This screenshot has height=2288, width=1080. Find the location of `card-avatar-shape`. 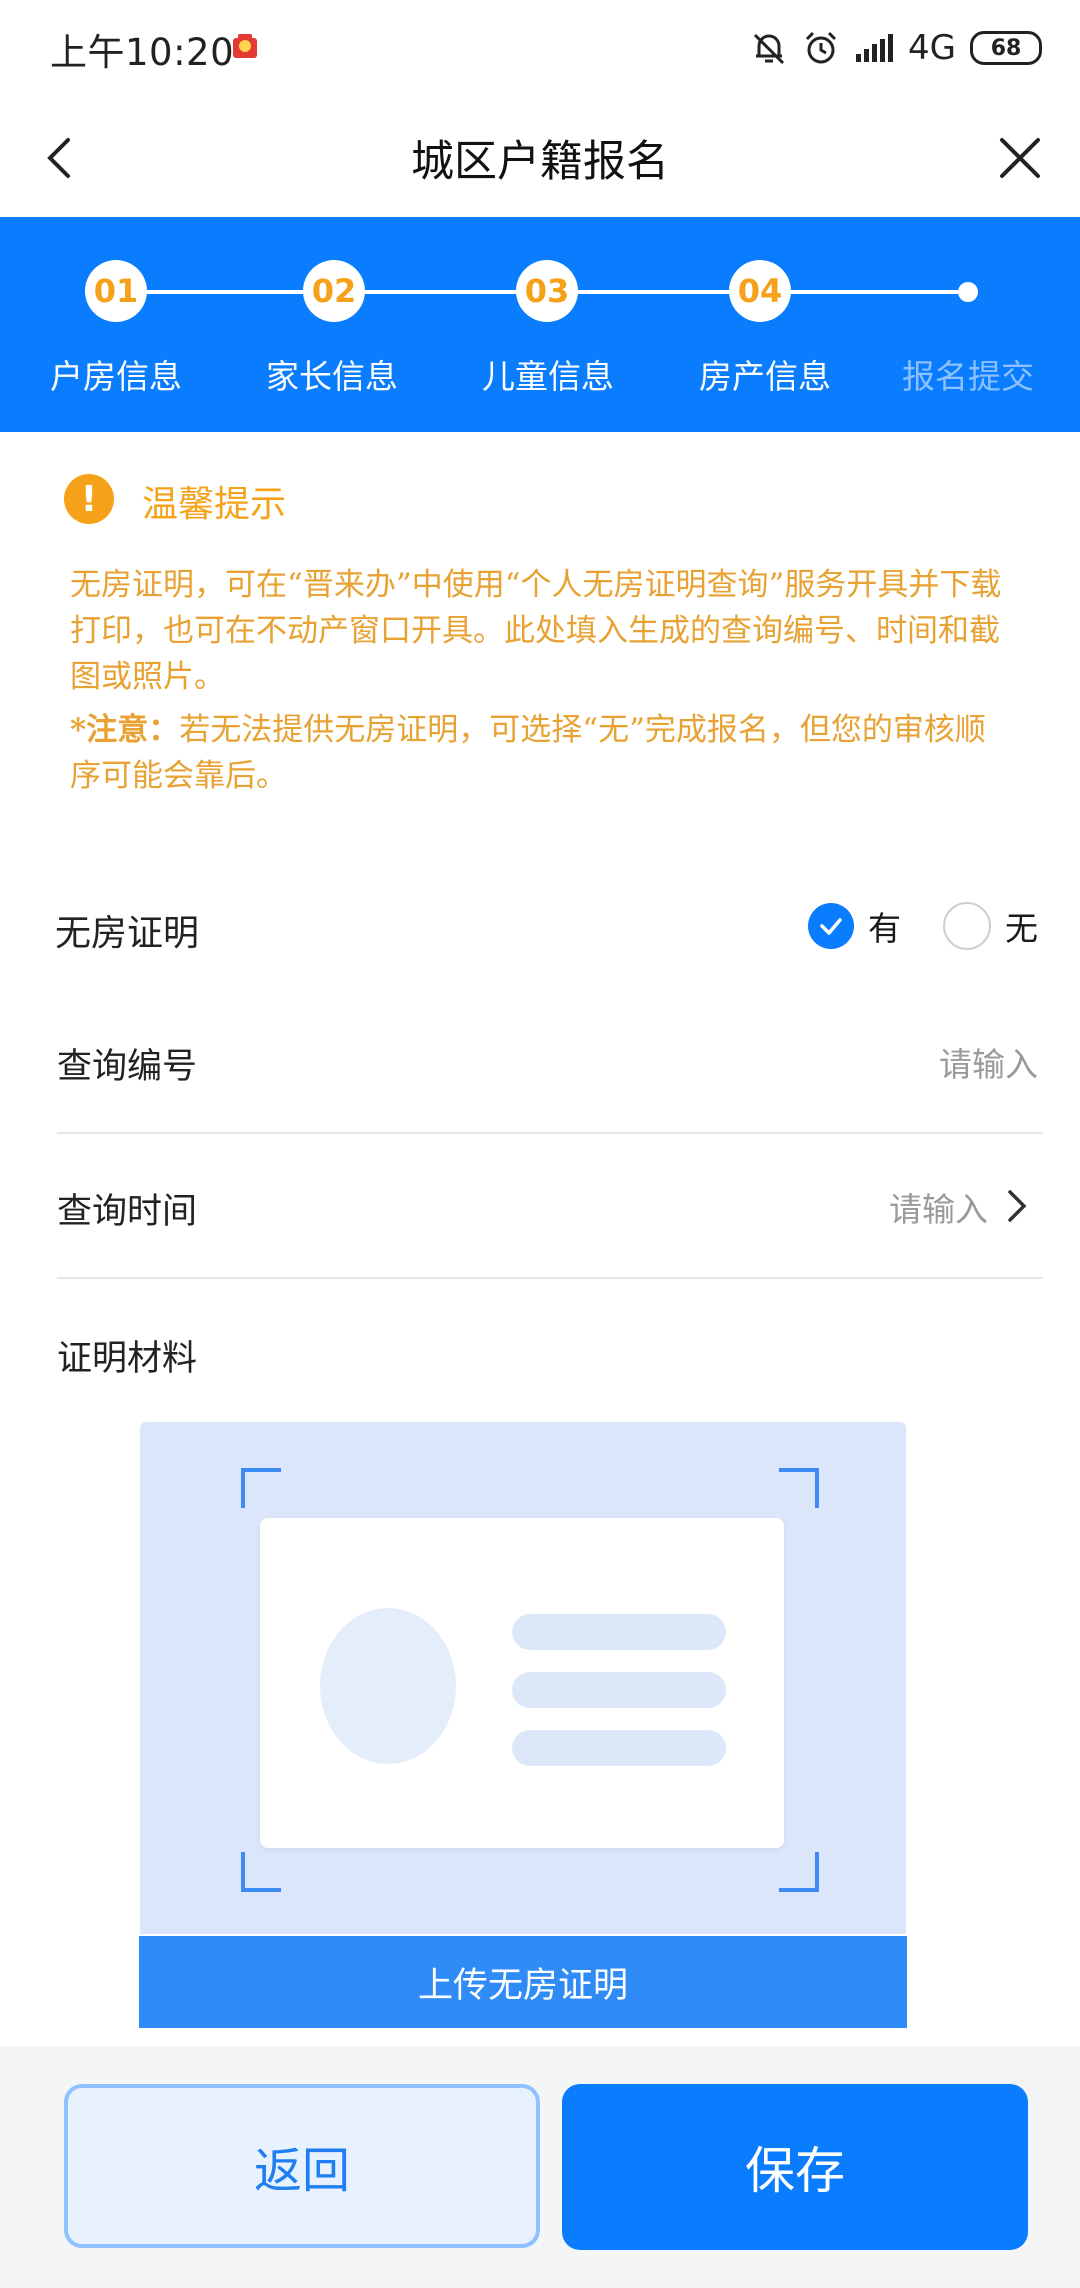

card-avatar-shape is located at coordinates (388, 1686).